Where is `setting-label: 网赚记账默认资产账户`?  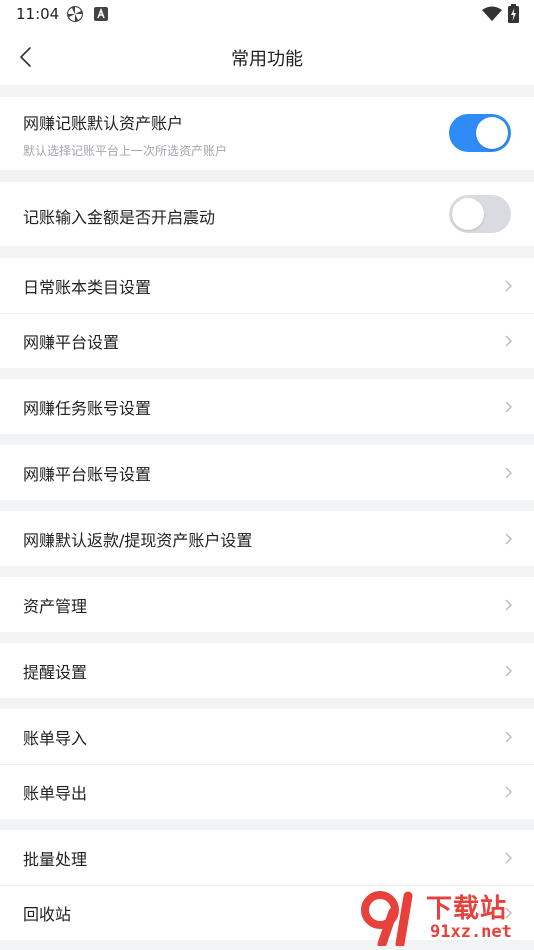
setting-label: 网赚记账默认资产账户 is located at coordinates (103, 123).